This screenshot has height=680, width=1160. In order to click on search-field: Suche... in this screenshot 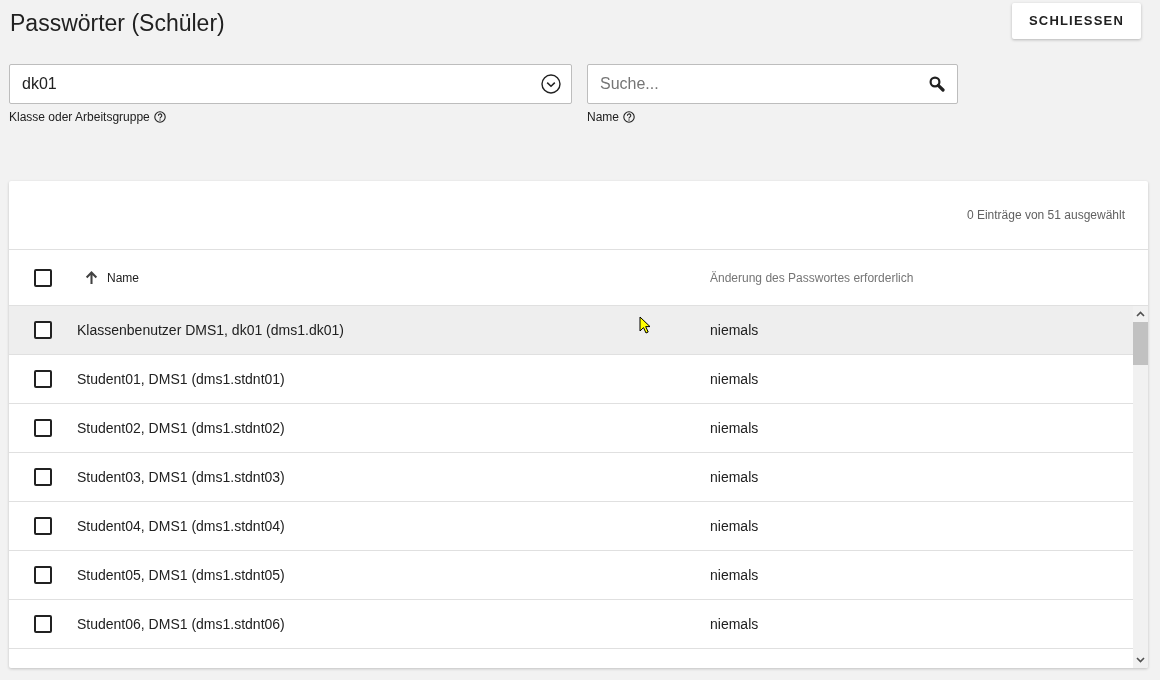, I will do `click(772, 84)`.